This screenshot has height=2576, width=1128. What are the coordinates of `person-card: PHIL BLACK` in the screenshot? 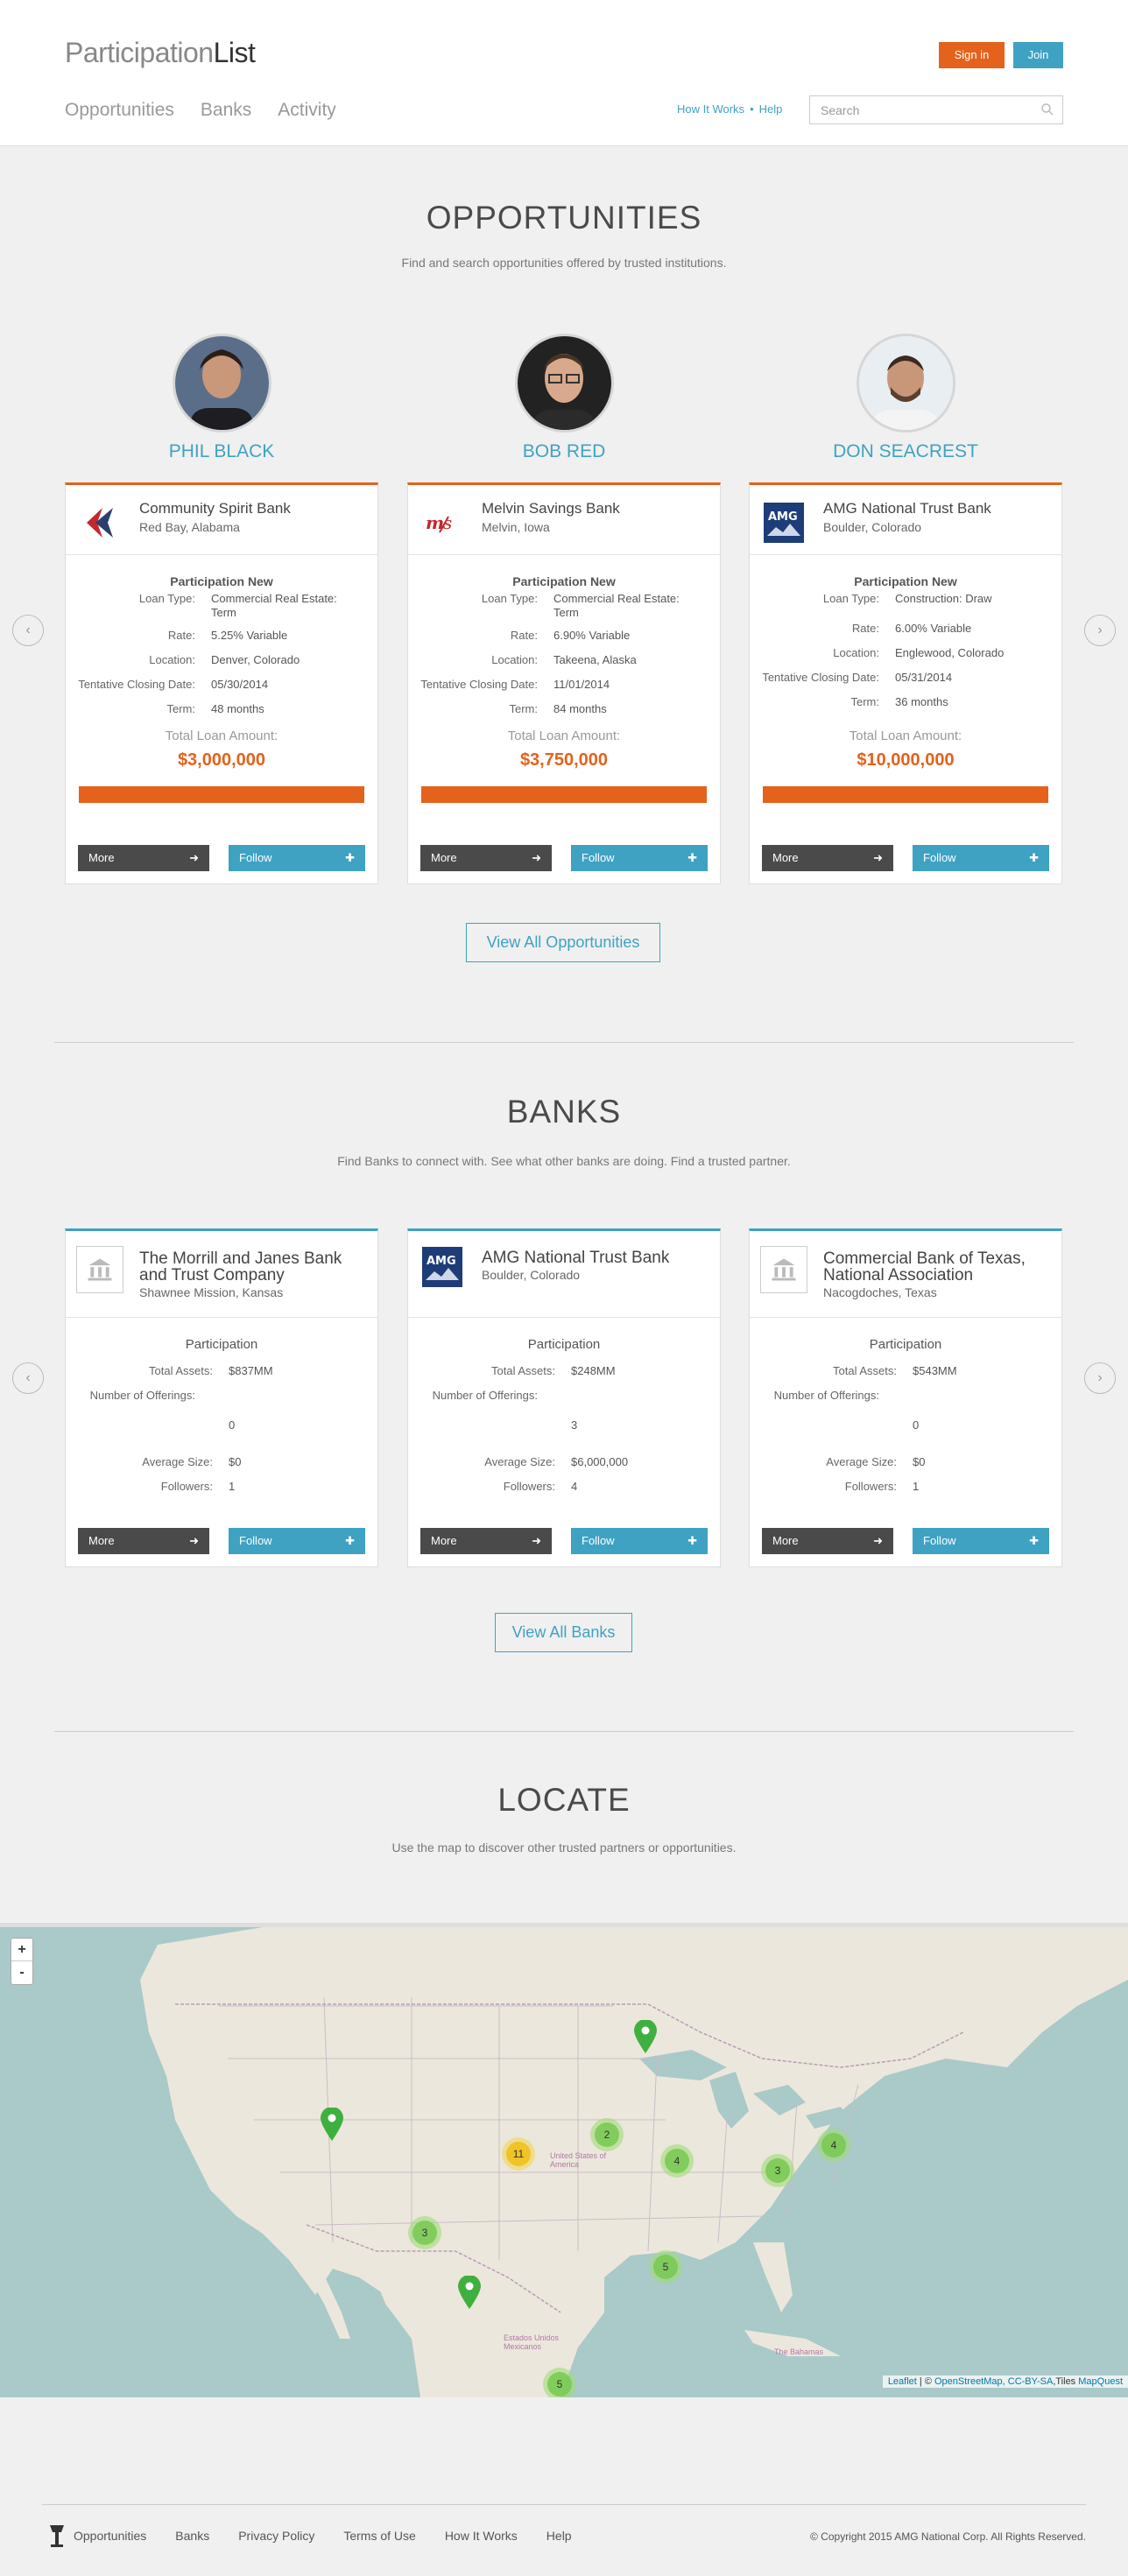 It's located at (221, 398).